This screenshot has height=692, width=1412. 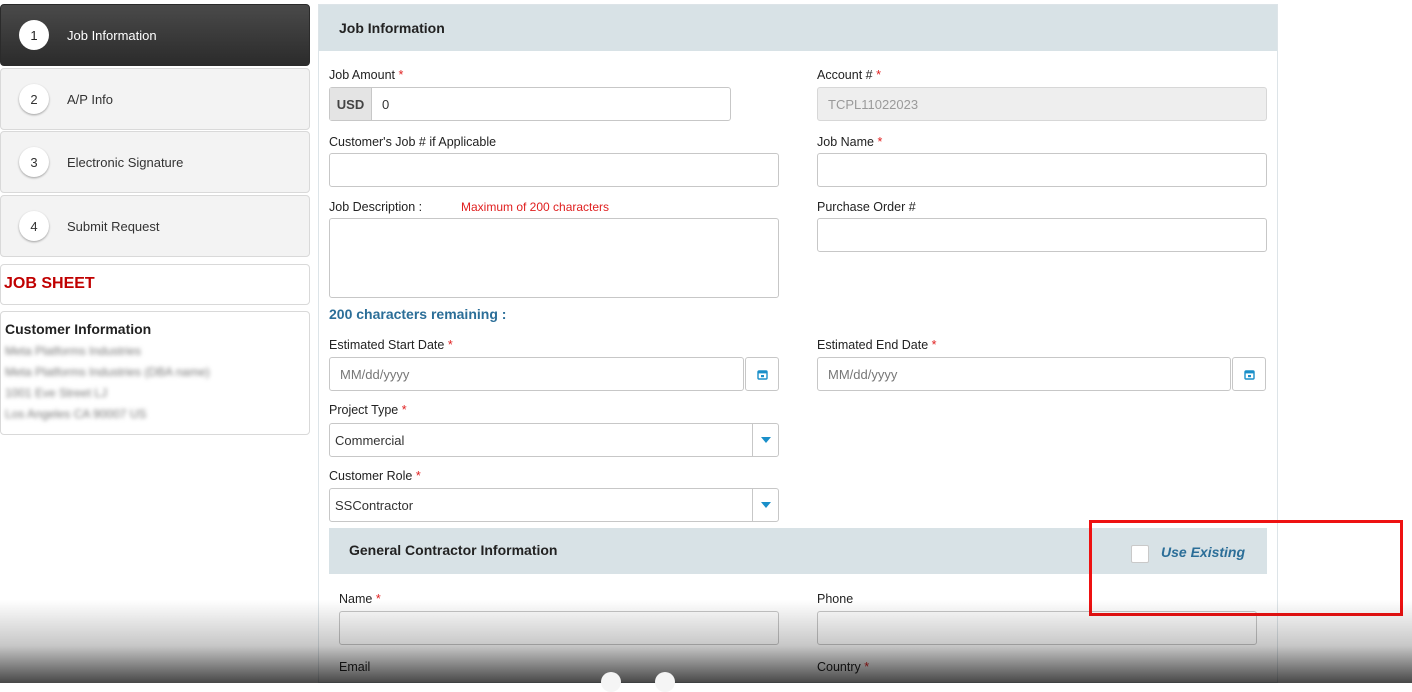 What do you see at coordinates (839, 667) in the screenshot?
I see `gc-country-label-text: Country` at bounding box center [839, 667].